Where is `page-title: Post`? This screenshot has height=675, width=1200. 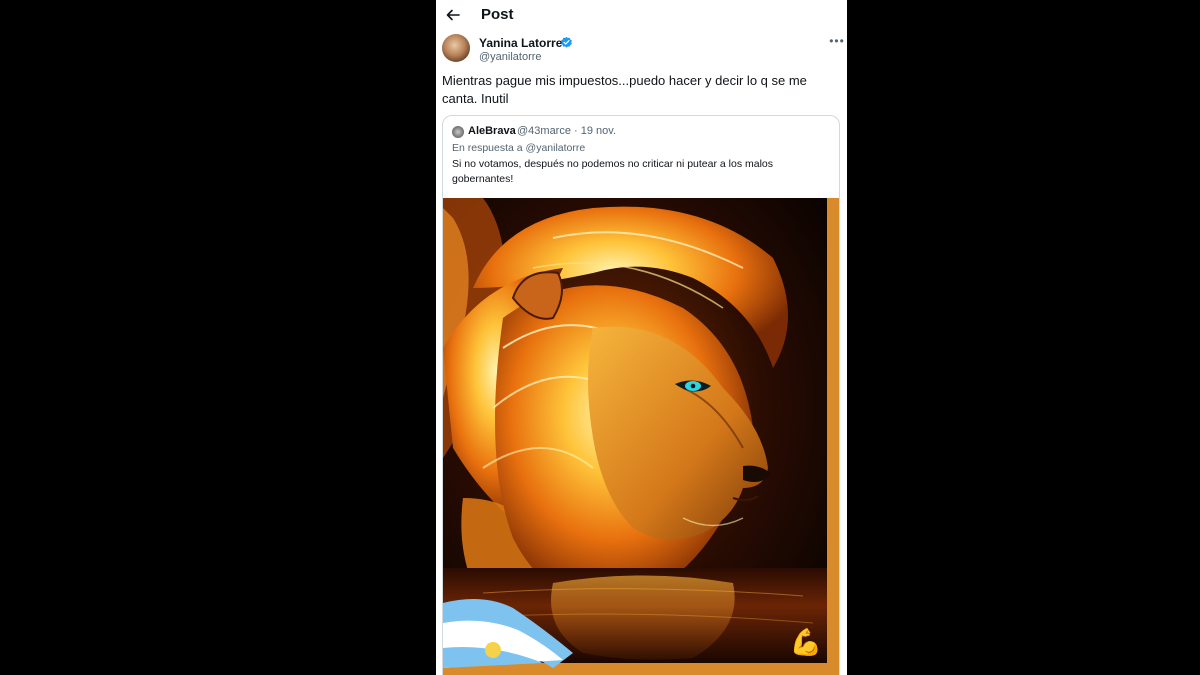
page-title: Post is located at coordinates (497, 14).